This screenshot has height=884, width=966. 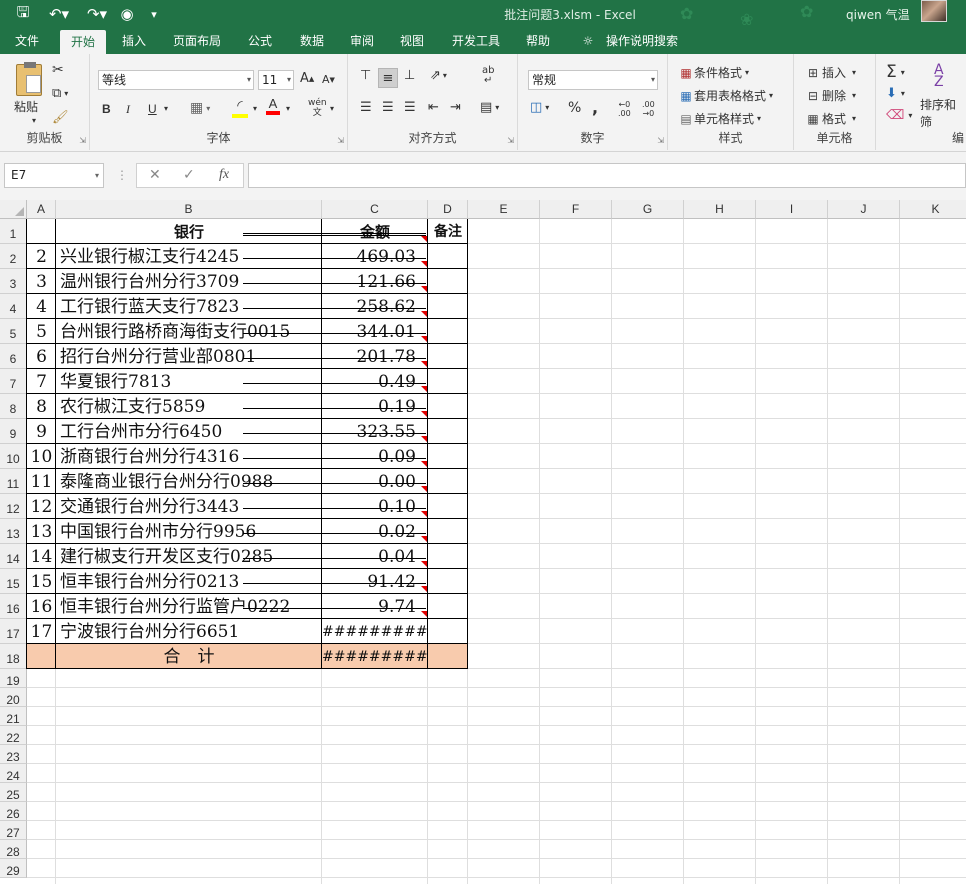 What do you see at coordinates (13, 754) in the screenshot?
I see `row-header-23: 23` at bounding box center [13, 754].